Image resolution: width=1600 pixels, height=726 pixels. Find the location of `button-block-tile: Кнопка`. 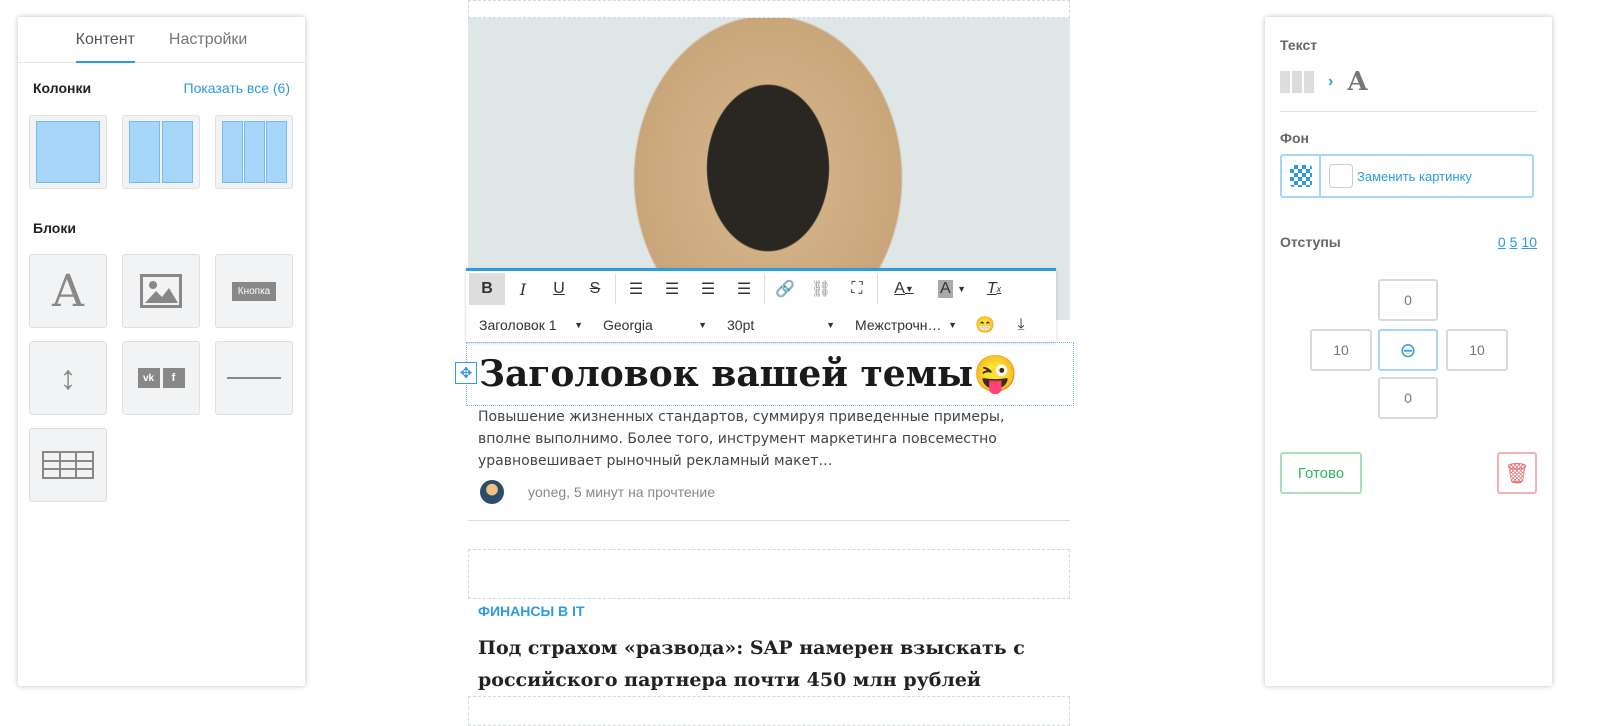

button-block-tile: Кнопка is located at coordinates (254, 291).